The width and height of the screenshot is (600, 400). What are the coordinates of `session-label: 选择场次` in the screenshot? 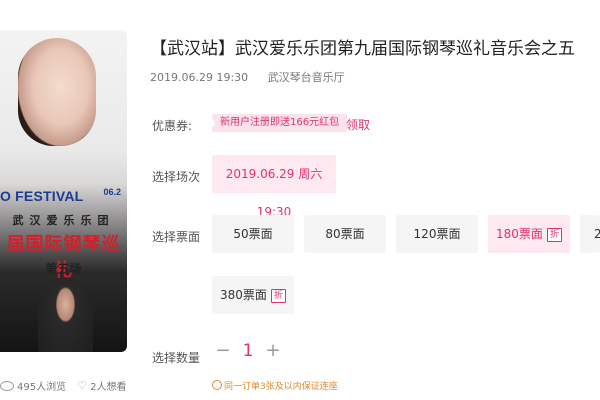 It's located at (176, 177).